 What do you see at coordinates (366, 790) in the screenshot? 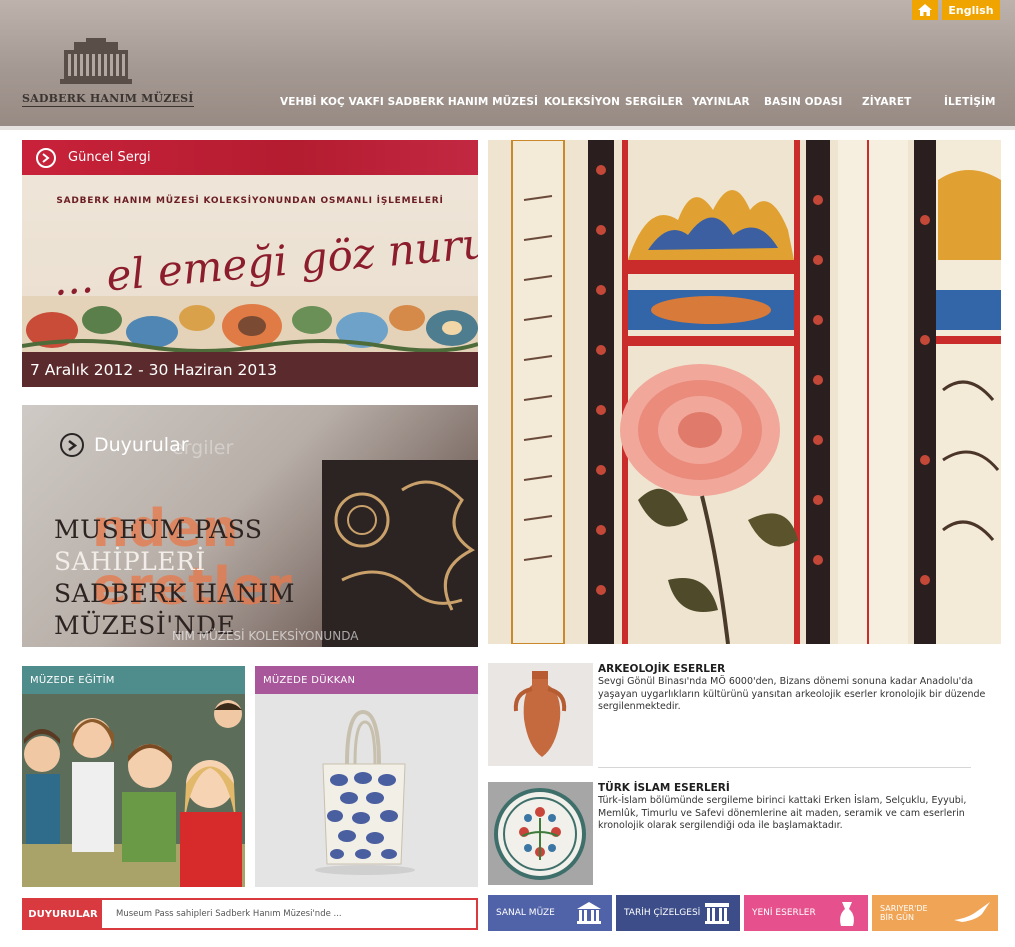
I see `tote-bag-image` at bounding box center [366, 790].